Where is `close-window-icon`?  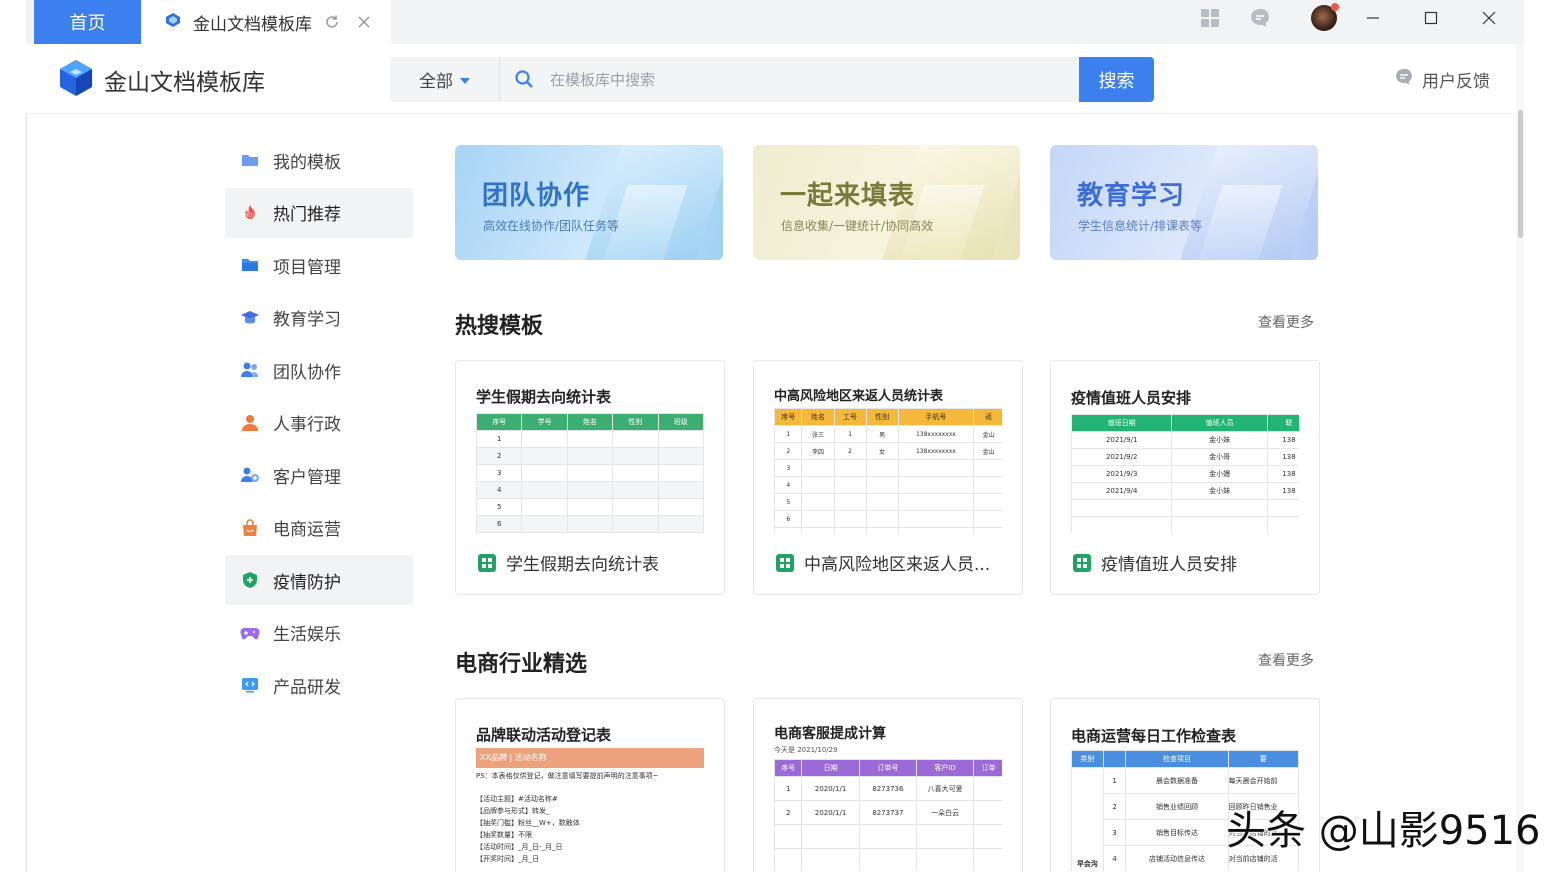 close-window-icon is located at coordinates (1489, 18).